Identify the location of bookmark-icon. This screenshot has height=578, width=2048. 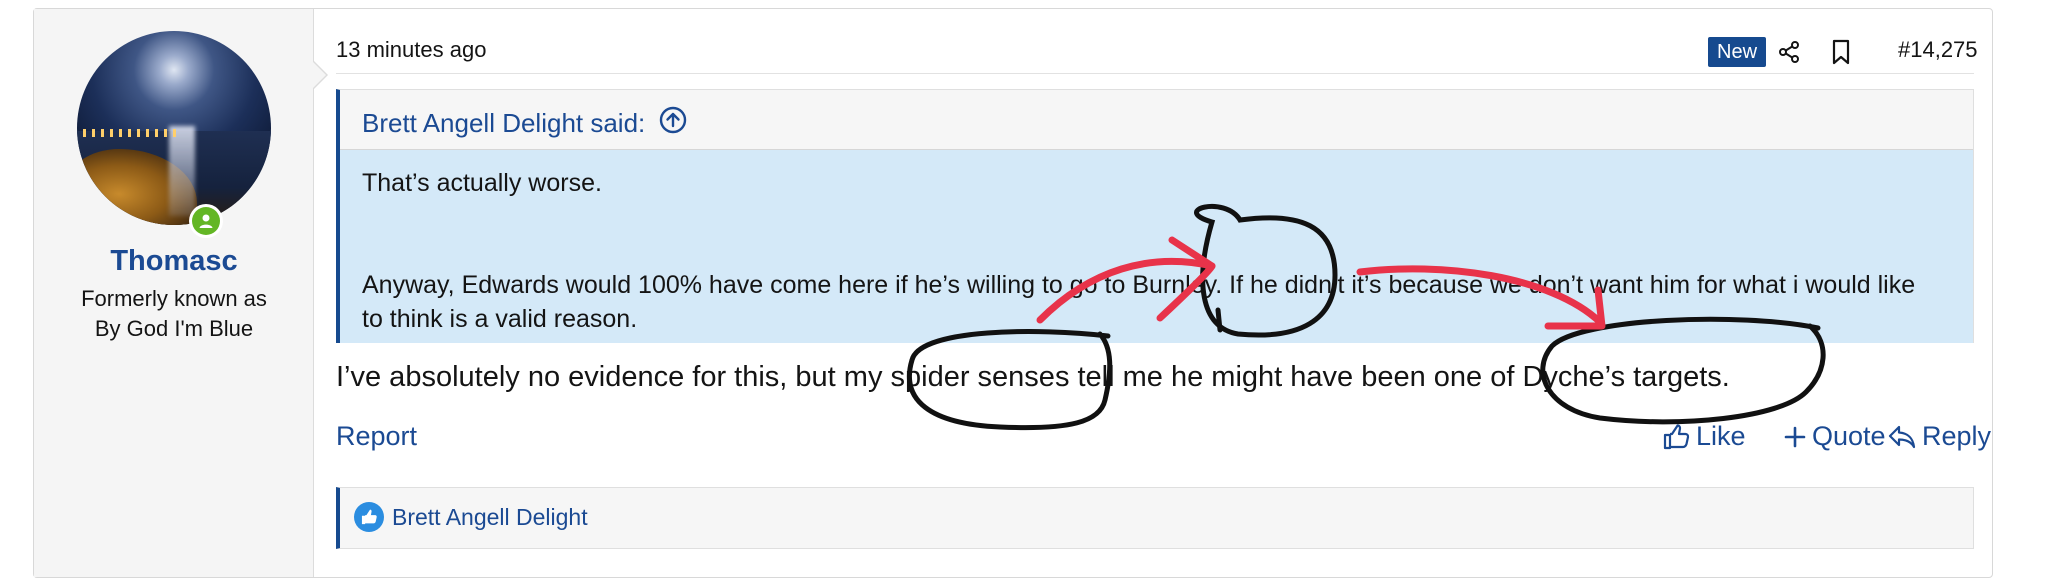
(1841, 52).